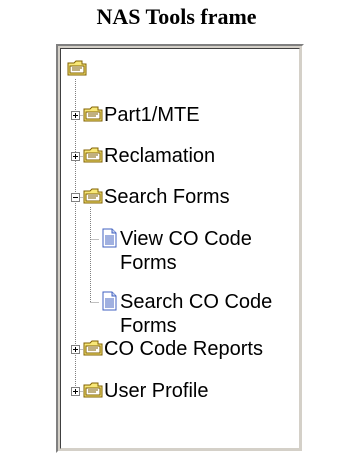  I want to click on tree-item-search-co-code-forms: Search CO Code Forms, so click(185, 314).